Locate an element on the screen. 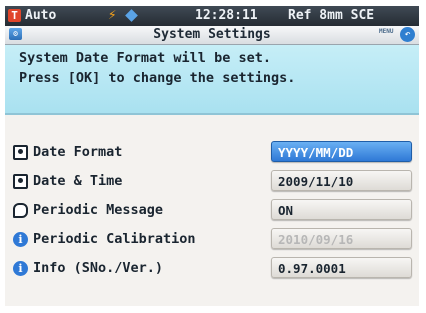 This screenshot has height=313, width=426. setting-label: Periodic Calibration is located at coordinates (114, 239).